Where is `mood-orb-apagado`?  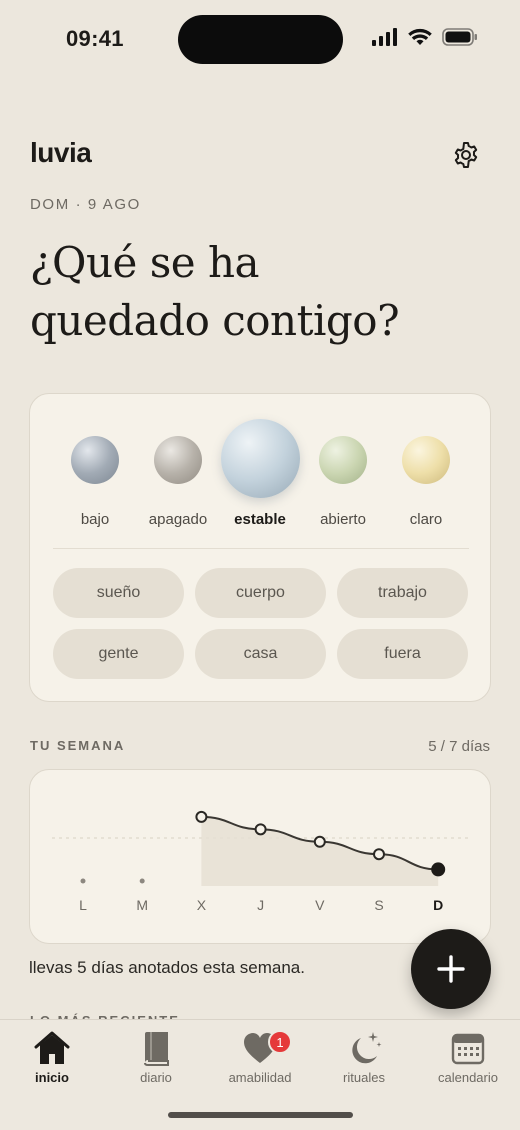
mood-orb-apagado is located at coordinates (178, 460).